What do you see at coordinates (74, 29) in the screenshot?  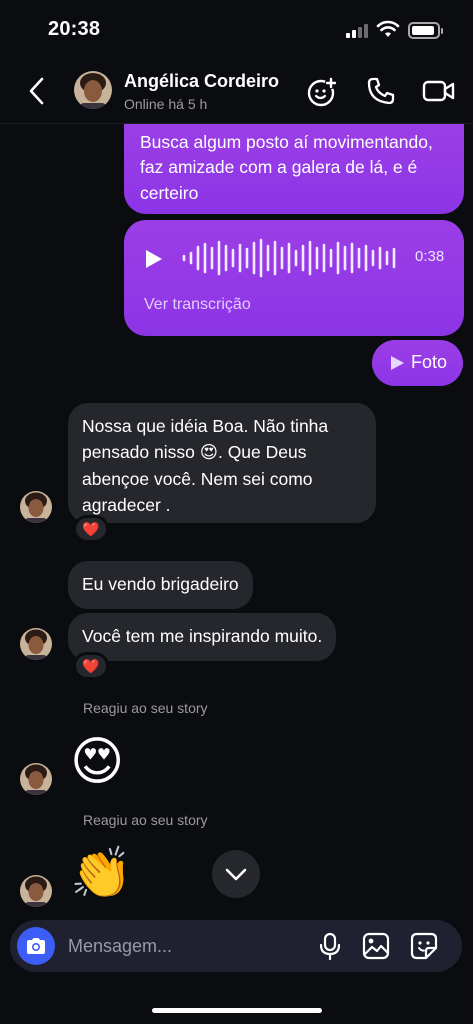 I see `status-time: 20:38` at bounding box center [74, 29].